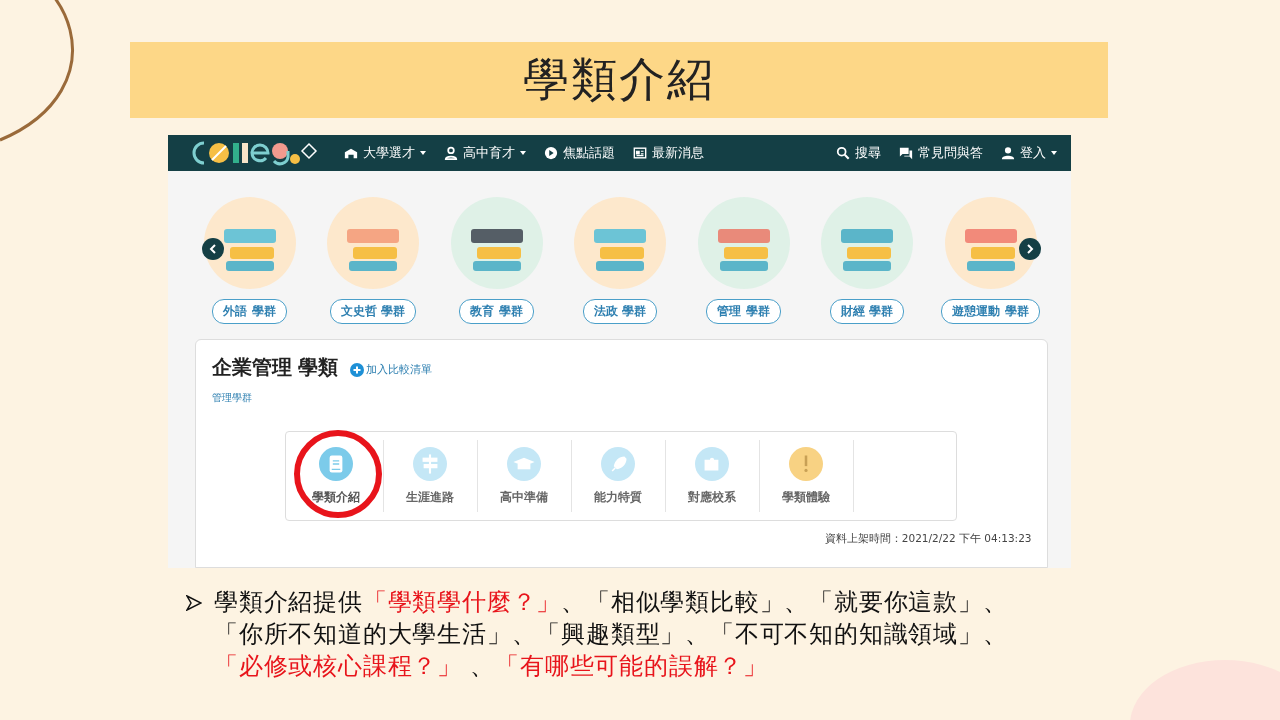  I want to click on search-icon, so click(842, 153).